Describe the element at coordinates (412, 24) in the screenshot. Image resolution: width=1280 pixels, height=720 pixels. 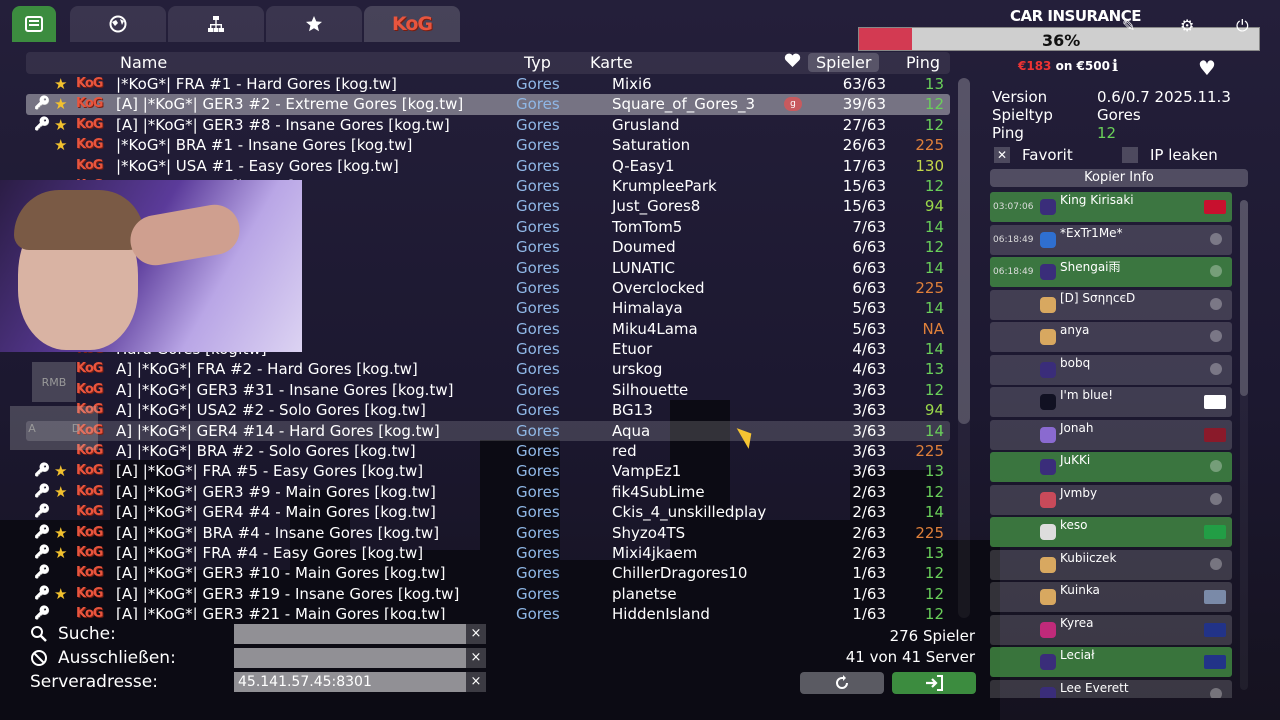
I see `tab-kog: KoG` at that location.